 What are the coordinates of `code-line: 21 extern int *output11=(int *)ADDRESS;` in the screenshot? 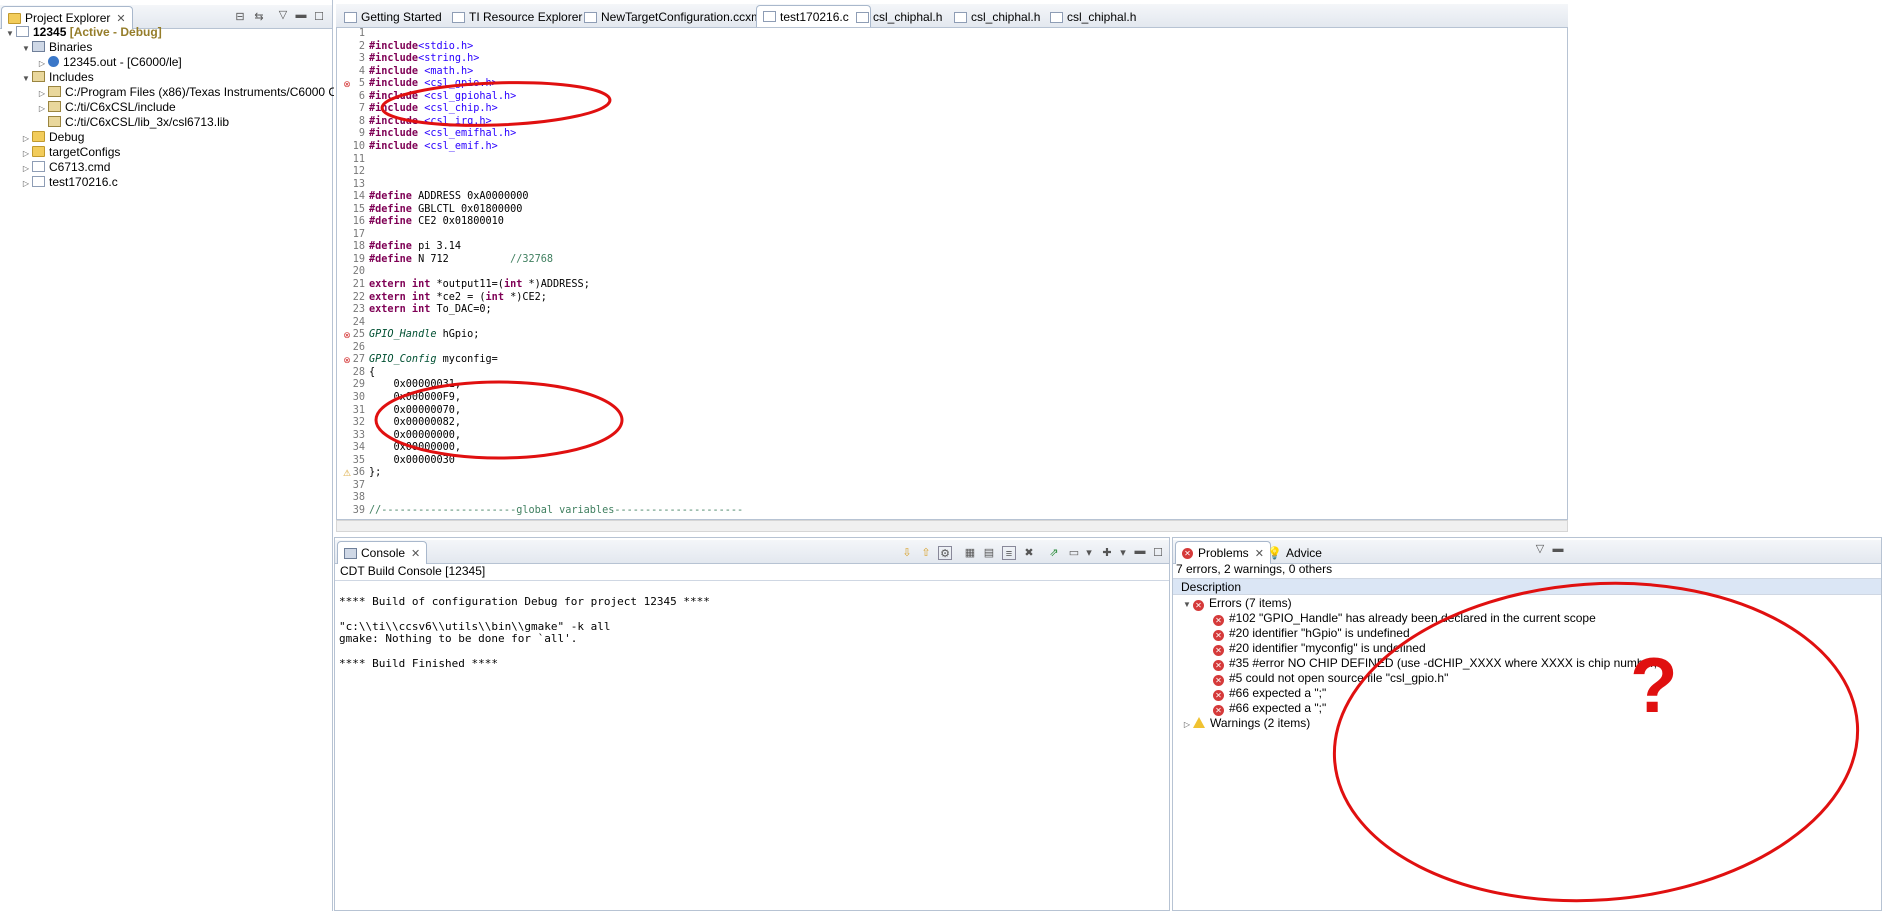 It's located at (463, 285).